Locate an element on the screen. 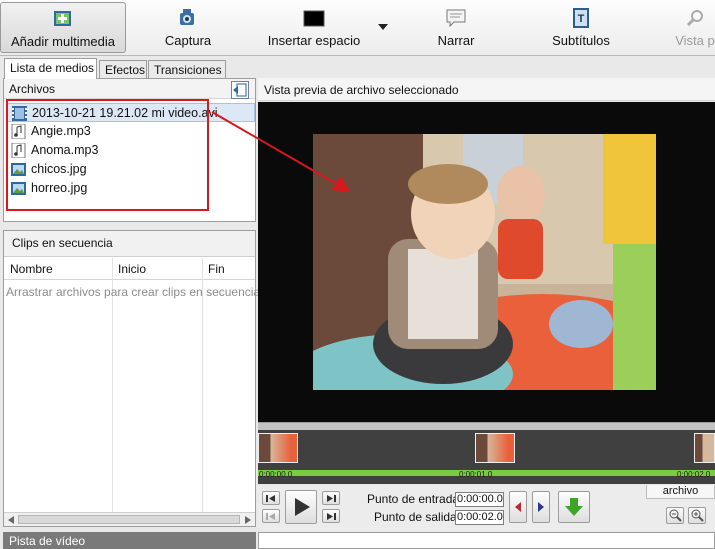 The width and height of the screenshot is (715, 549). narrate-label: Narrar is located at coordinates (456, 40).